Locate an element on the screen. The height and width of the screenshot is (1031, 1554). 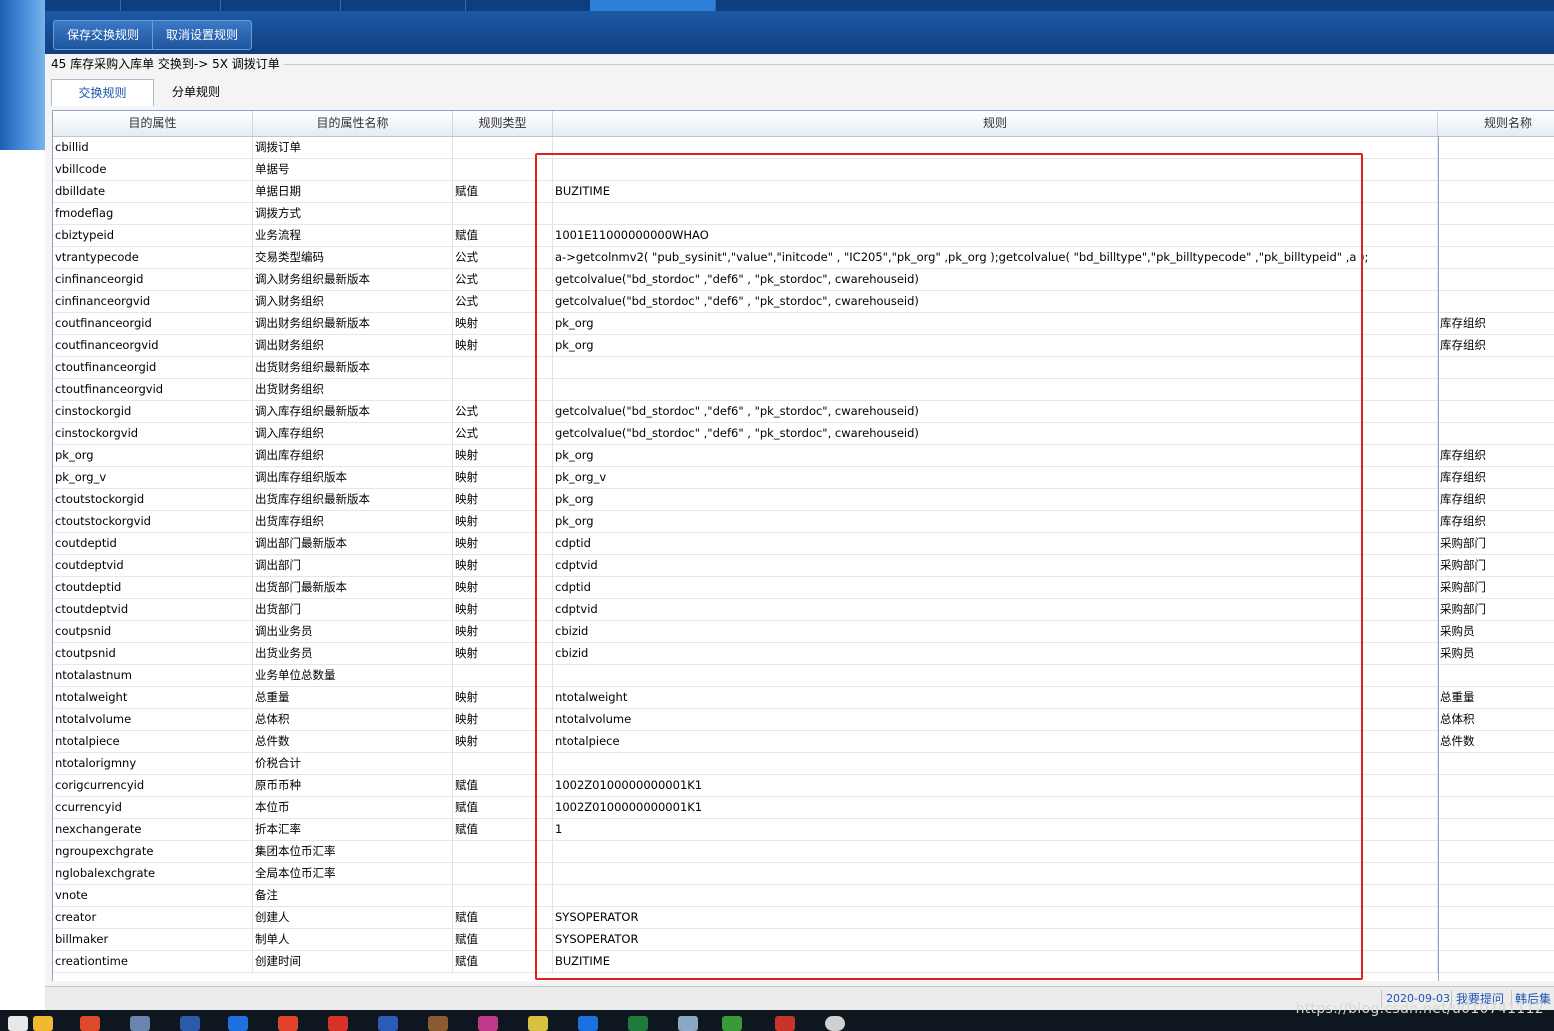
cell-rule: 1 is located at coordinates (995, 829).